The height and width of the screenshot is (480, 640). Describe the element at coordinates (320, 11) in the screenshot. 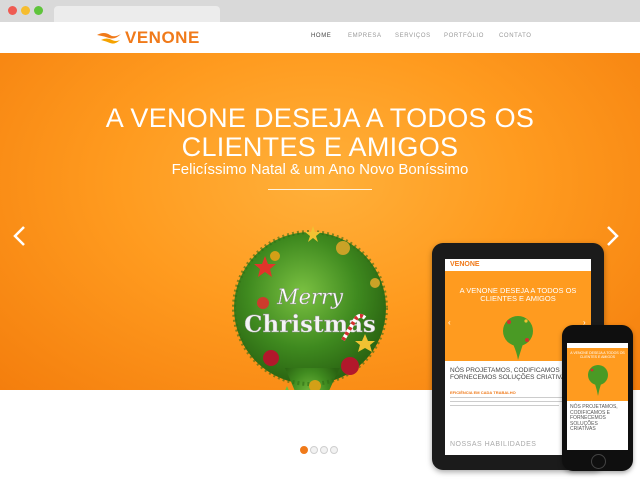

I see `browser-chrome` at that location.